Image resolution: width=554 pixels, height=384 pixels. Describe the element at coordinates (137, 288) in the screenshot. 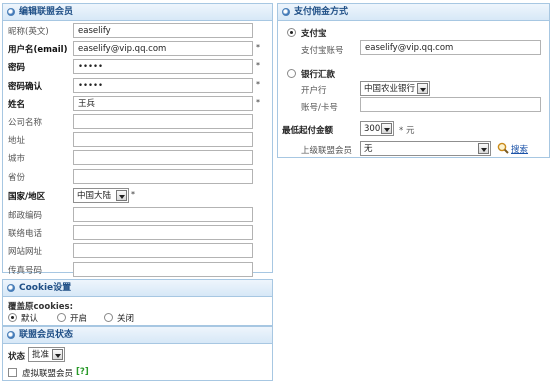

I see `cookie-panel-header: Cookie设置` at that location.